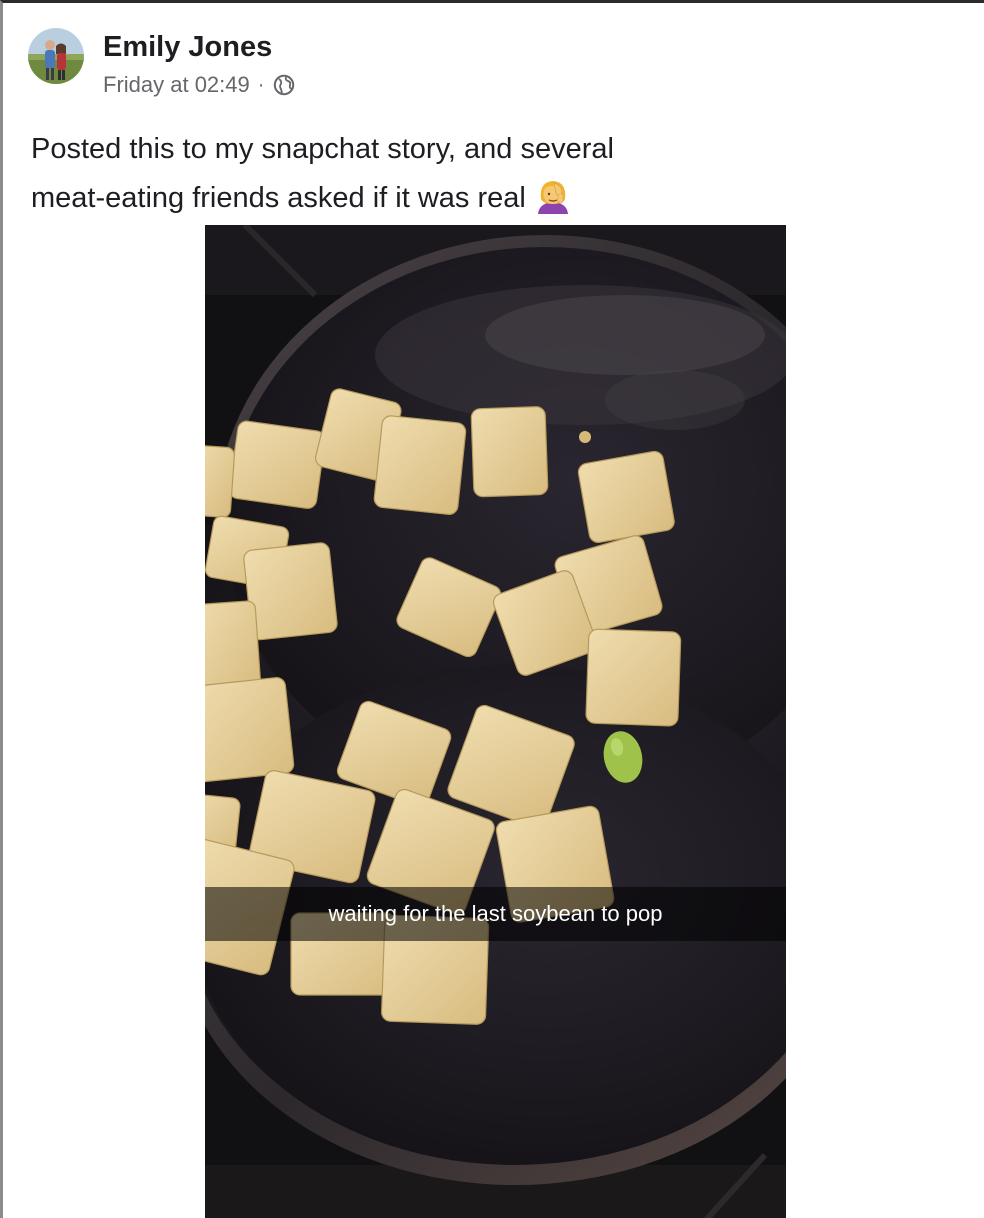 The image size is (984, 1218). Describe the element at coordinates (278, 198) in the screenshot. I see `post-text-line-2-text: meat-eating friends asked if it was real` at that location.